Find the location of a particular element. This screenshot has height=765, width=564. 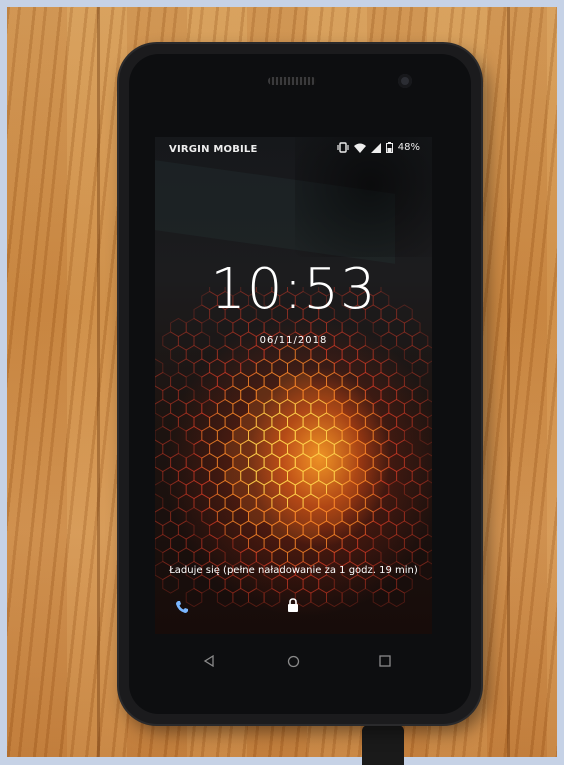

home-icon is located at coordinates (293, 661).